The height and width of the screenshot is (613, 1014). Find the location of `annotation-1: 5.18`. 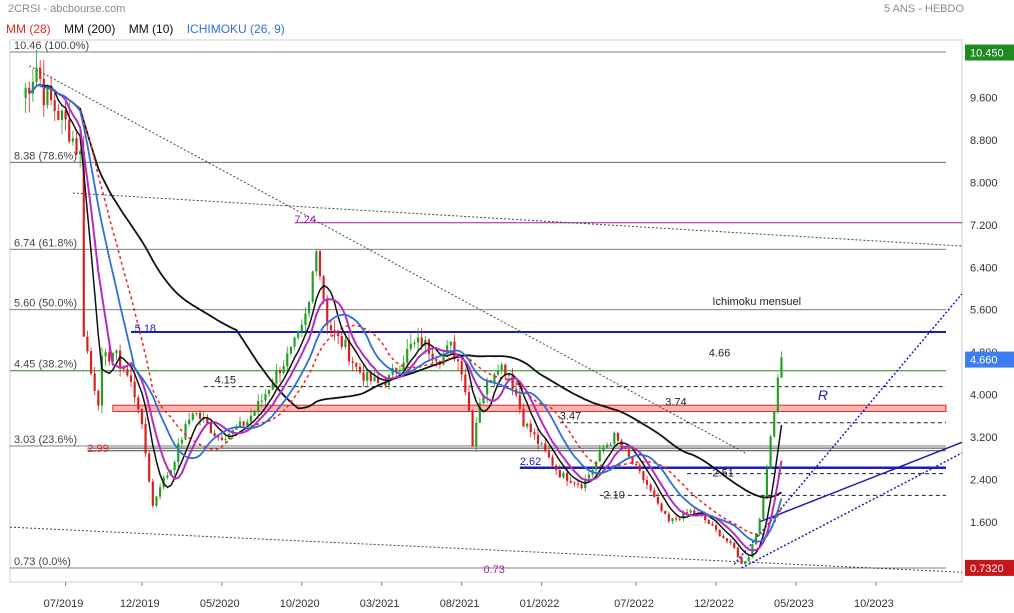

annotation-1: 5.18 is located at coordinates (145, 329).